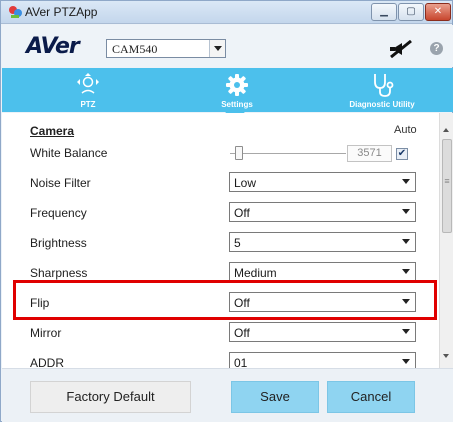 Image resolution: width=453 pixels, height=422 pixels. What do you see at coordinates (242, 333) in the screenshot?
I see `mirror-value: Off` at bounding box center [242, 333].